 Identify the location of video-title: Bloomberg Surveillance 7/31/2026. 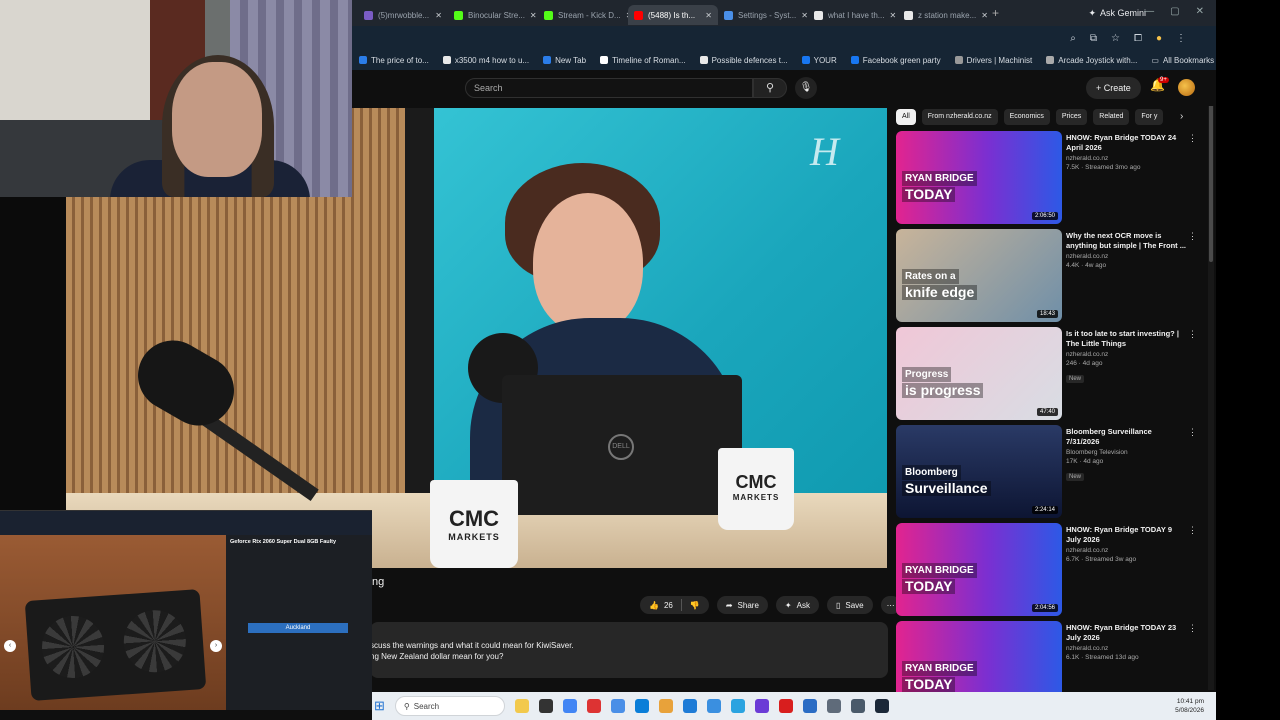
(1126, 437).